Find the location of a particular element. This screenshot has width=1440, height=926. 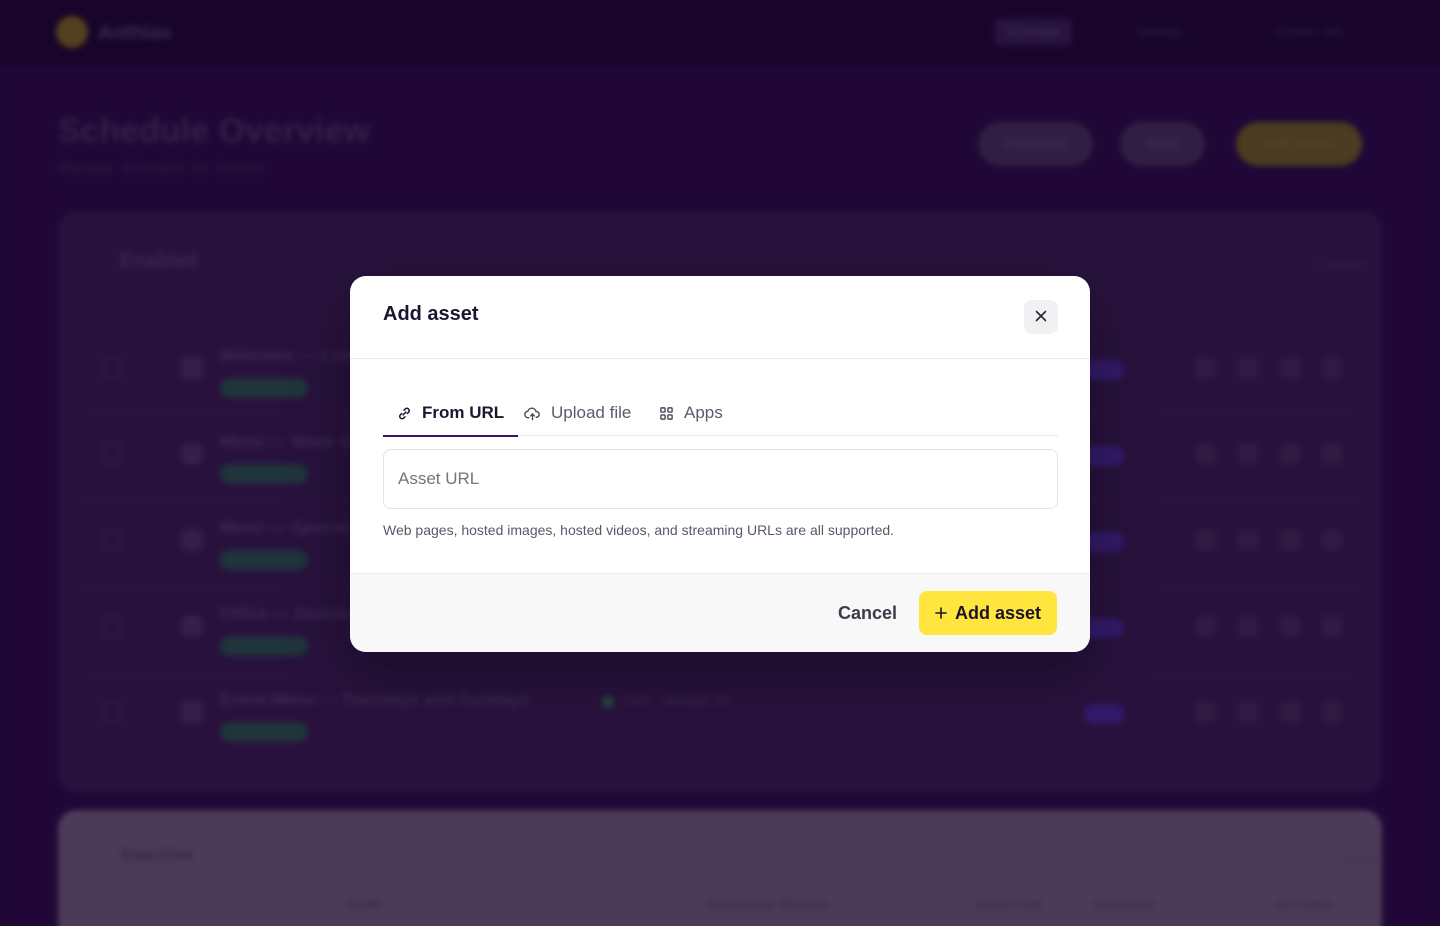

add-asset-button: Add asset is located at coordinates (988, 613).